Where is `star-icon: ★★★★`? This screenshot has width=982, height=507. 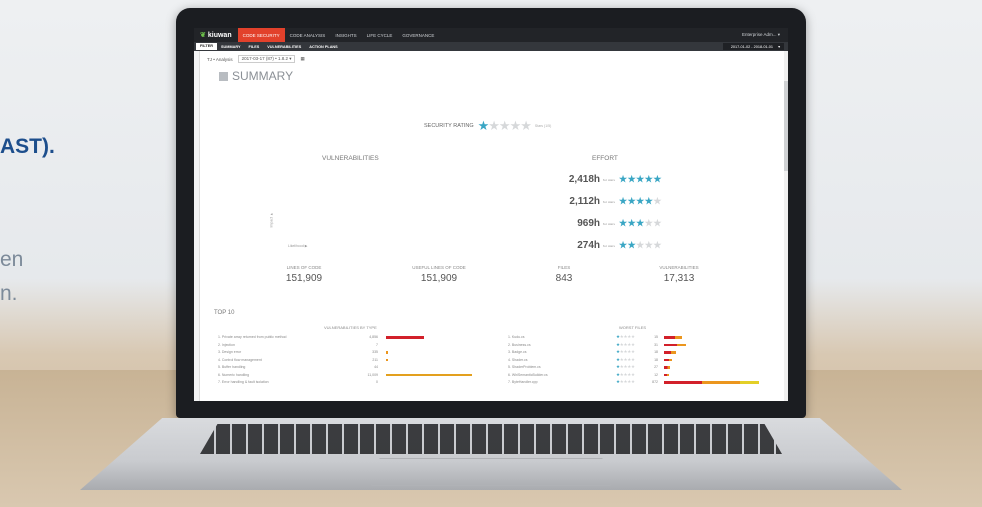
star-icon: ★★★★ is located at coordinates (510, 125).